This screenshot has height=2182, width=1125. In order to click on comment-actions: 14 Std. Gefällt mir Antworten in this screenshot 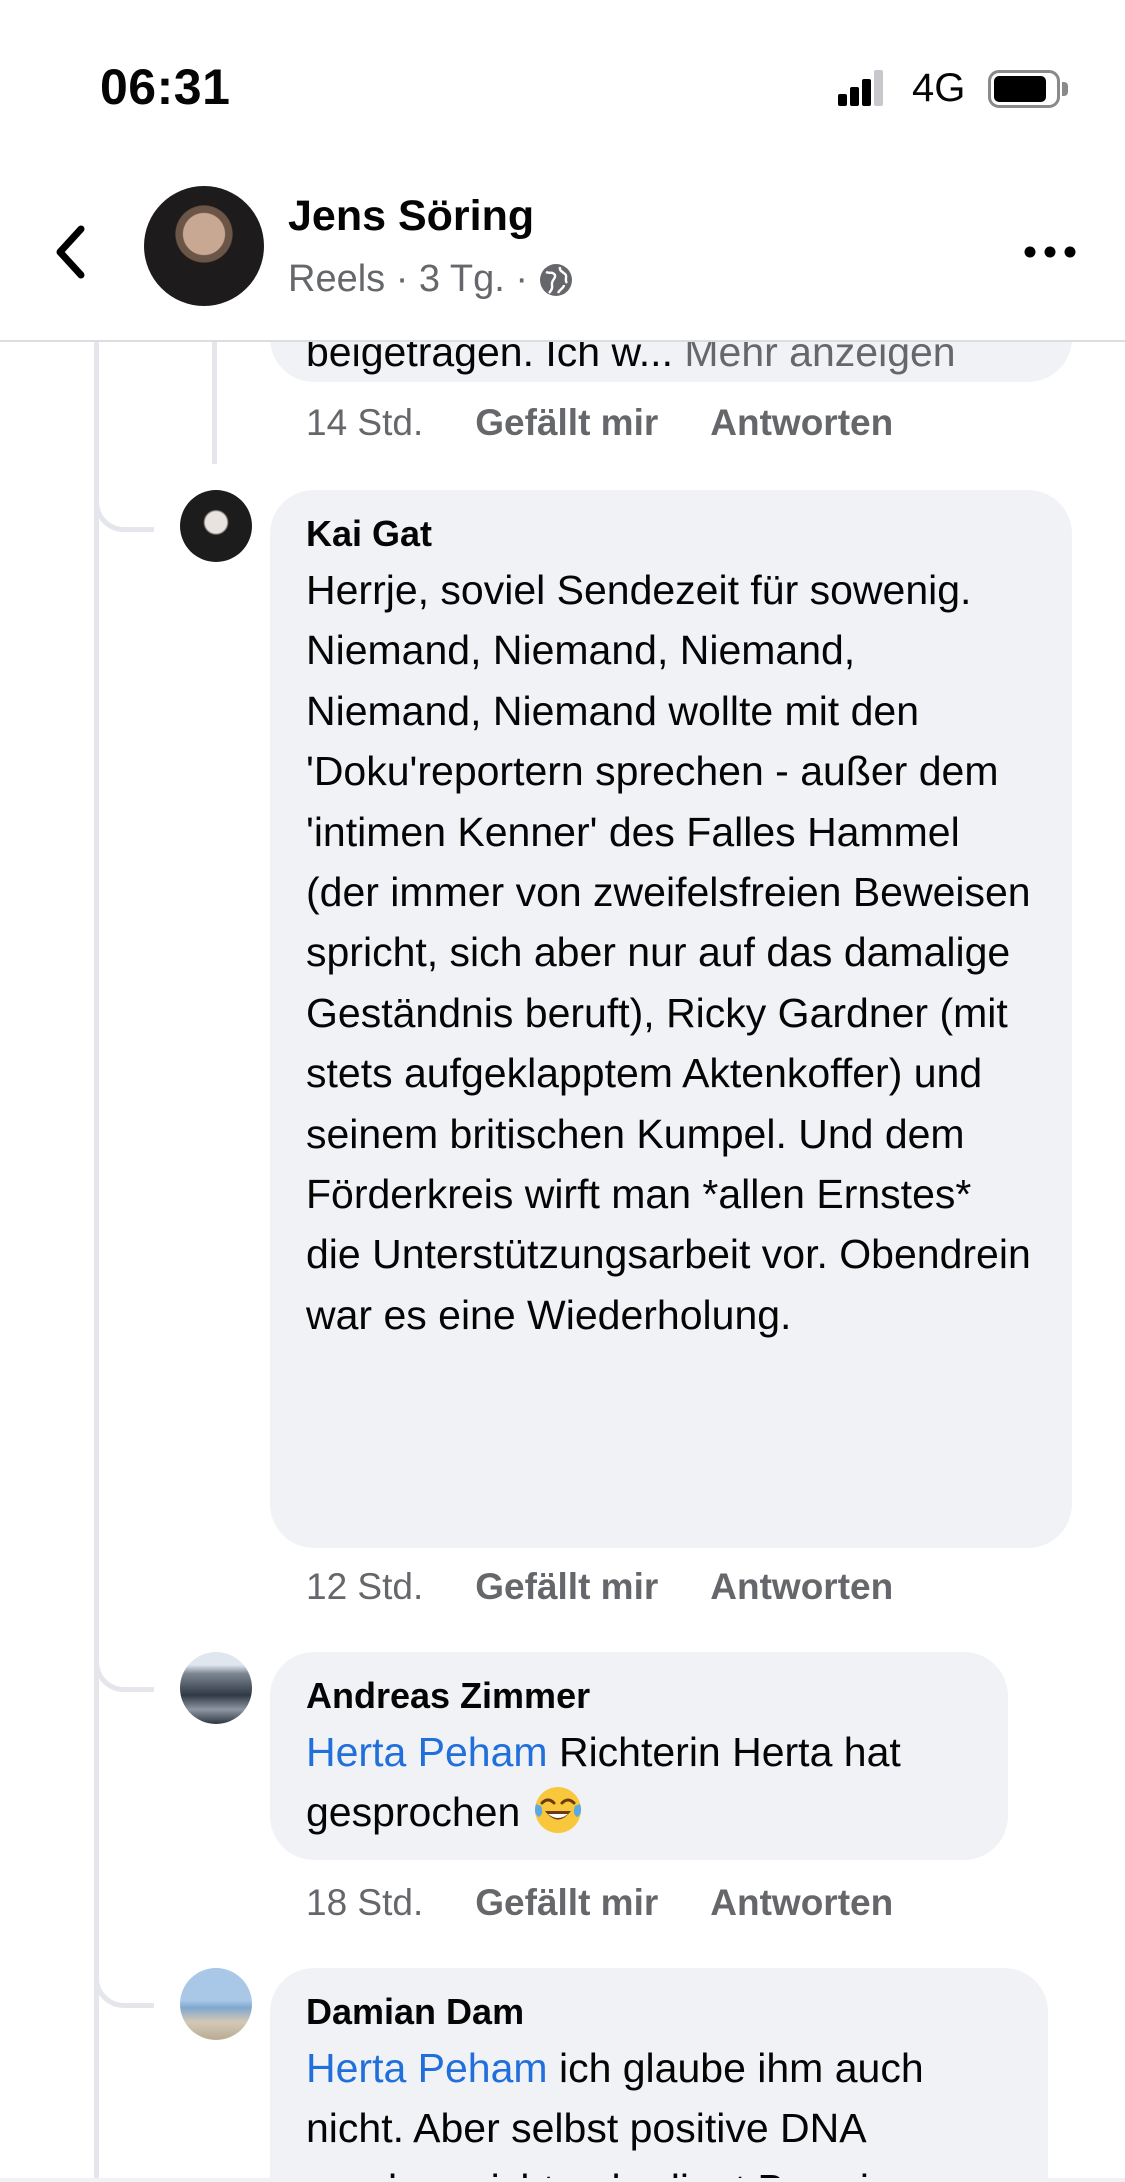, I will do `click(625, 423)`.